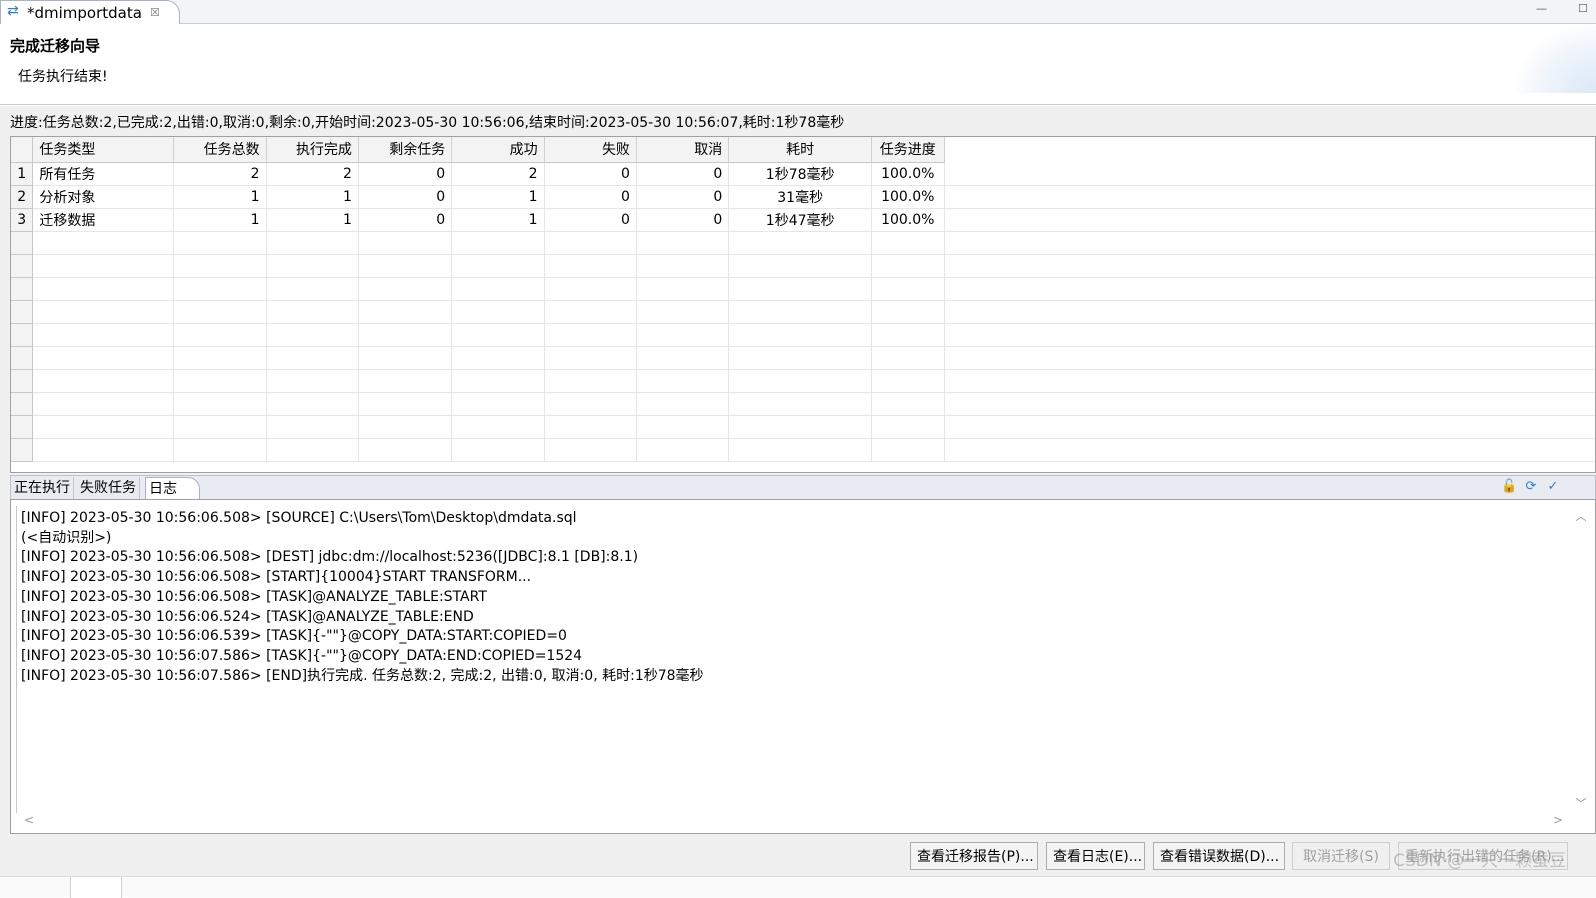  What do you see at coordinates (155, 12) in the screenshot?
I see `close-icon: ☒` at bounding box center [155, 12].